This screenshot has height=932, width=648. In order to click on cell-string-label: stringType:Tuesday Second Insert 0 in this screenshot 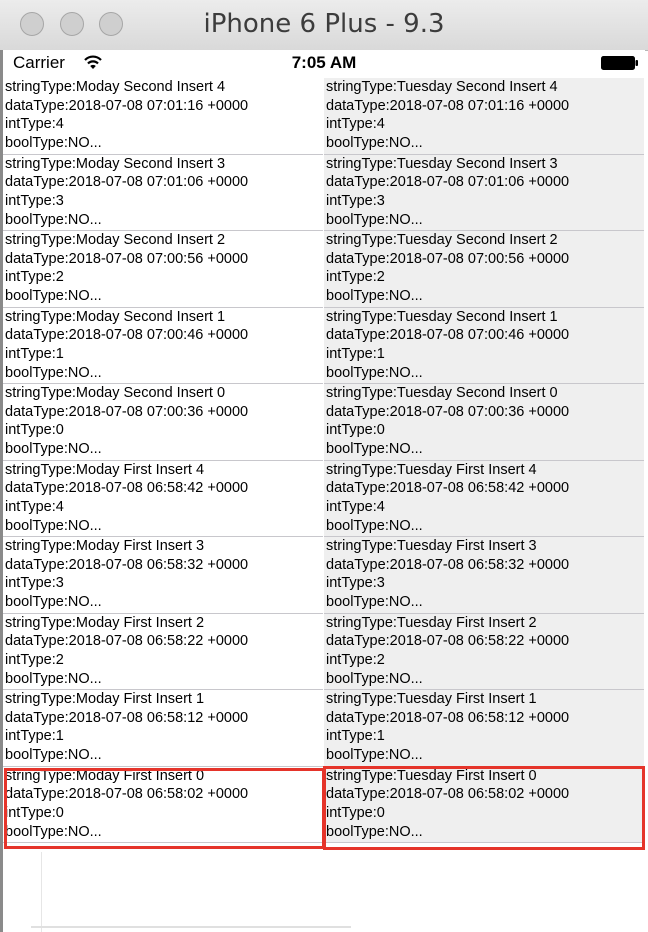, I will do `click(442, 393)`.